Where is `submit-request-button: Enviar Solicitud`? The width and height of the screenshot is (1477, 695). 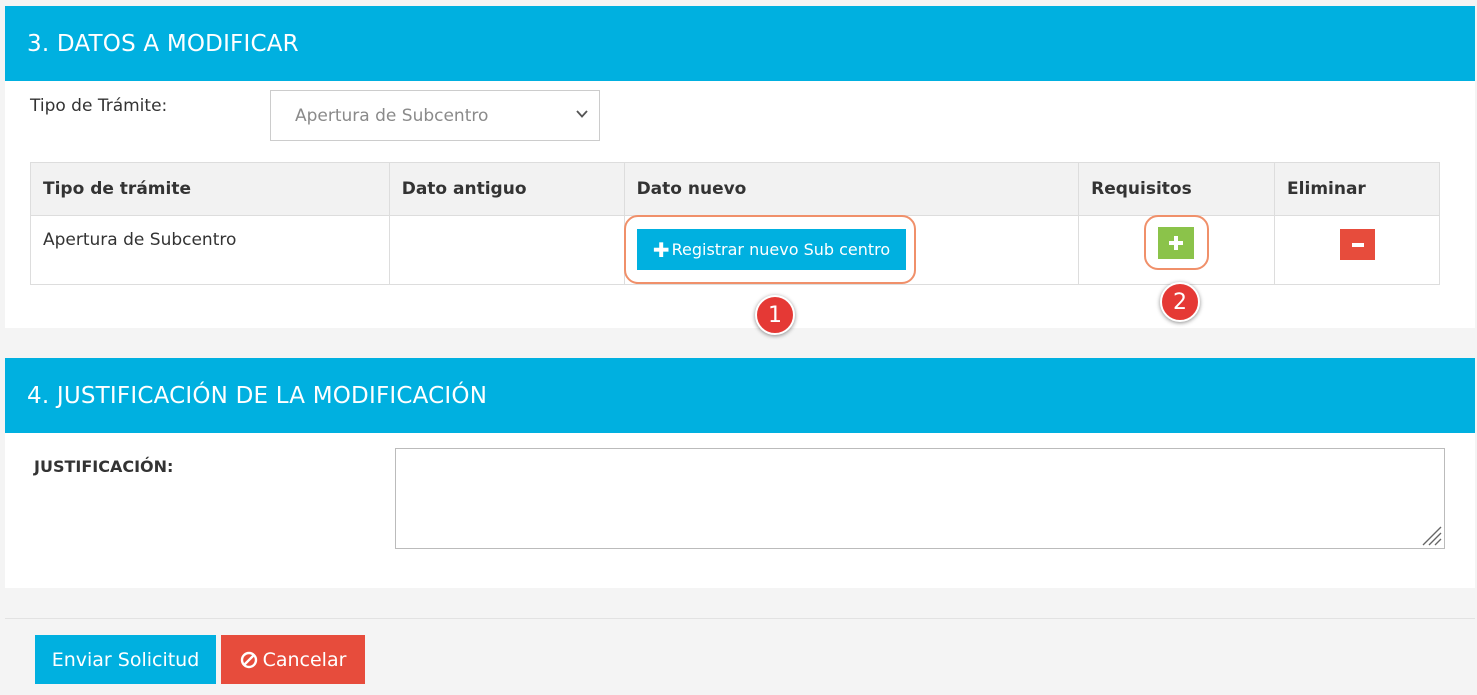 submit-request-button: Enviar Solicitud is located at coordinates (125, 659).